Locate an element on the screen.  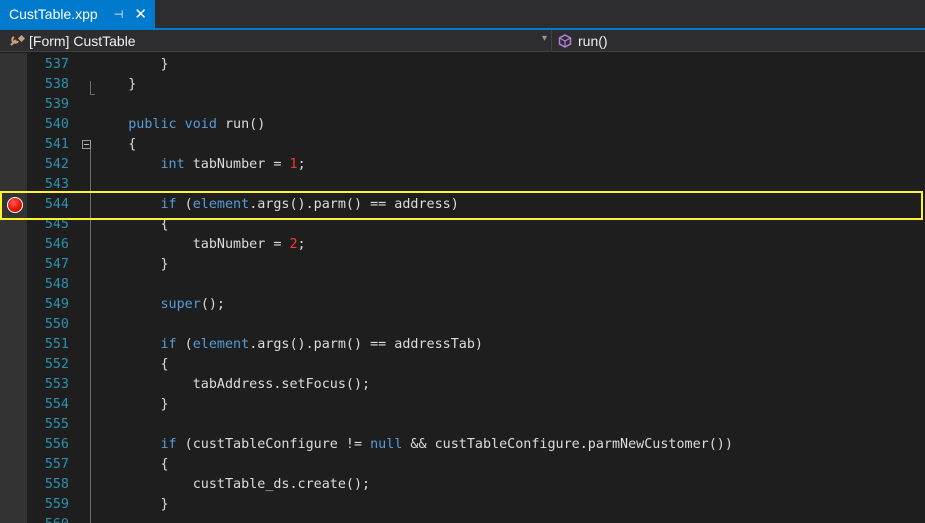
code-text: custTable_ds.create(); is located at coordinates (233, 485).